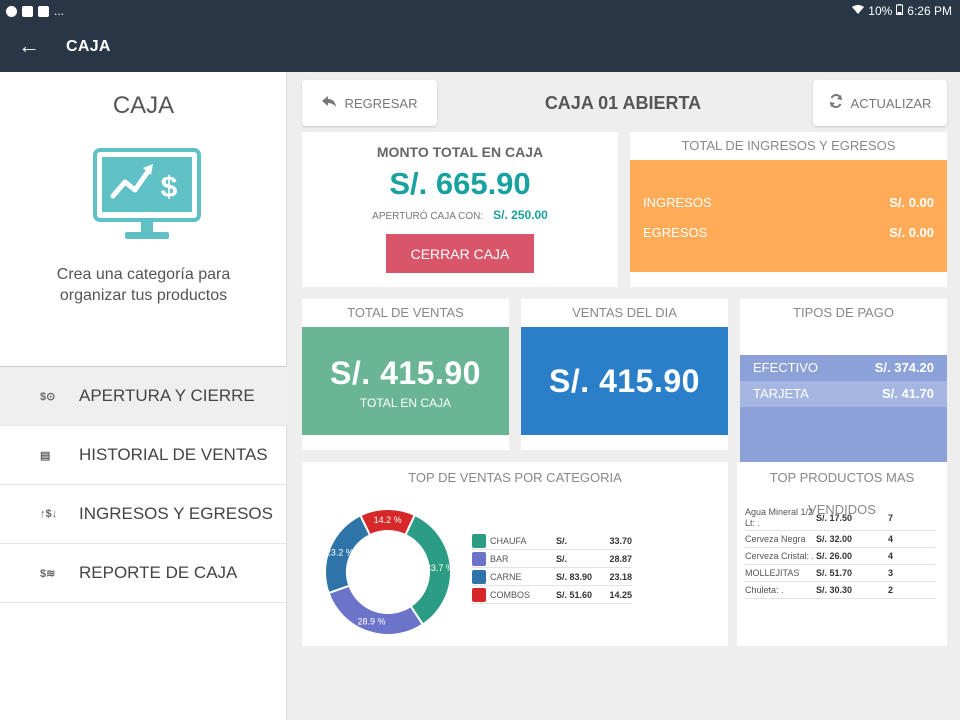 This screenshot has width=960, height=720. Describe the element at coordinates (381, 103) in the screenshot. I see `back-button-label: REGRESAR` at that location.